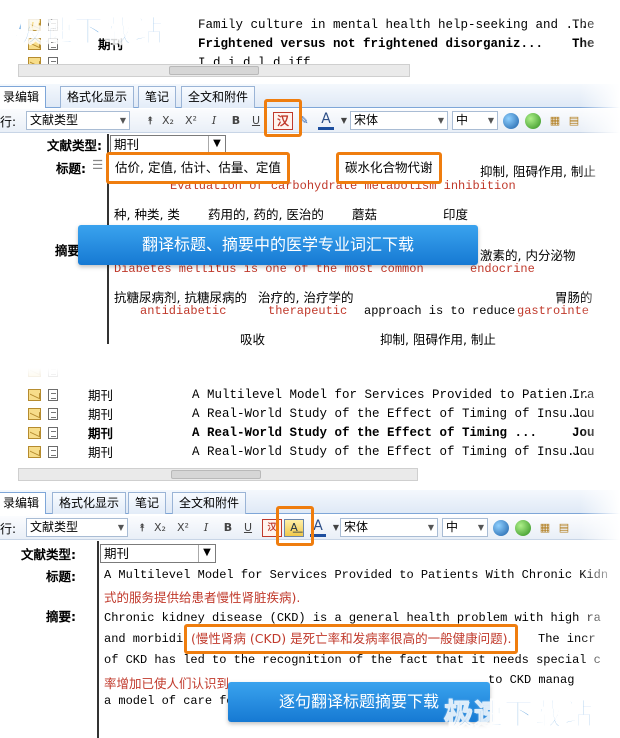 The height and width of the screenshot is (738, 620). What do you see at coordinates (158, 553) in the screenshot?
I see `doc-type-select: 期刊 ▼` at bounding box center [158, 553].